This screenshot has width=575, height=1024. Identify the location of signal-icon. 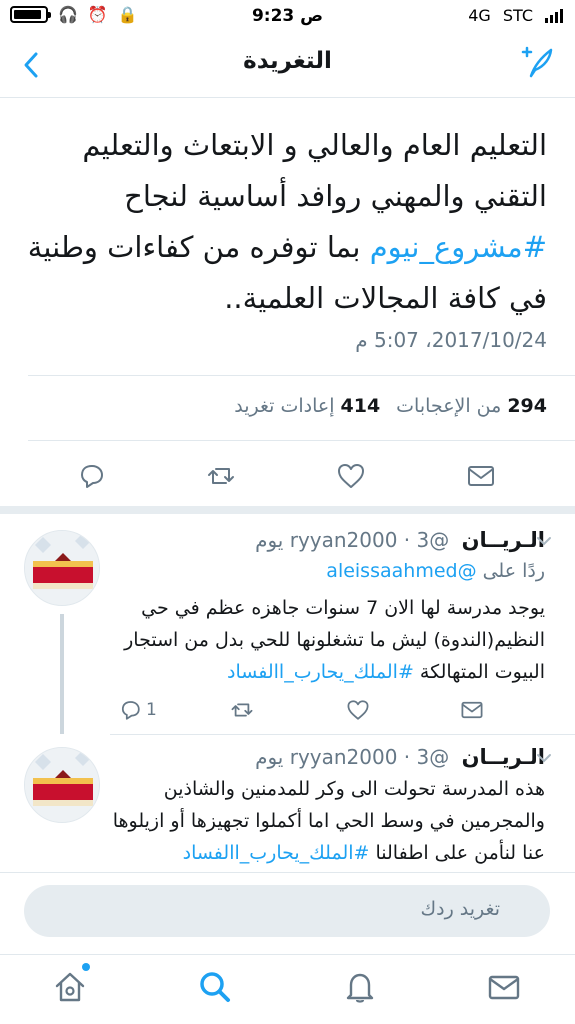
(554, 15).